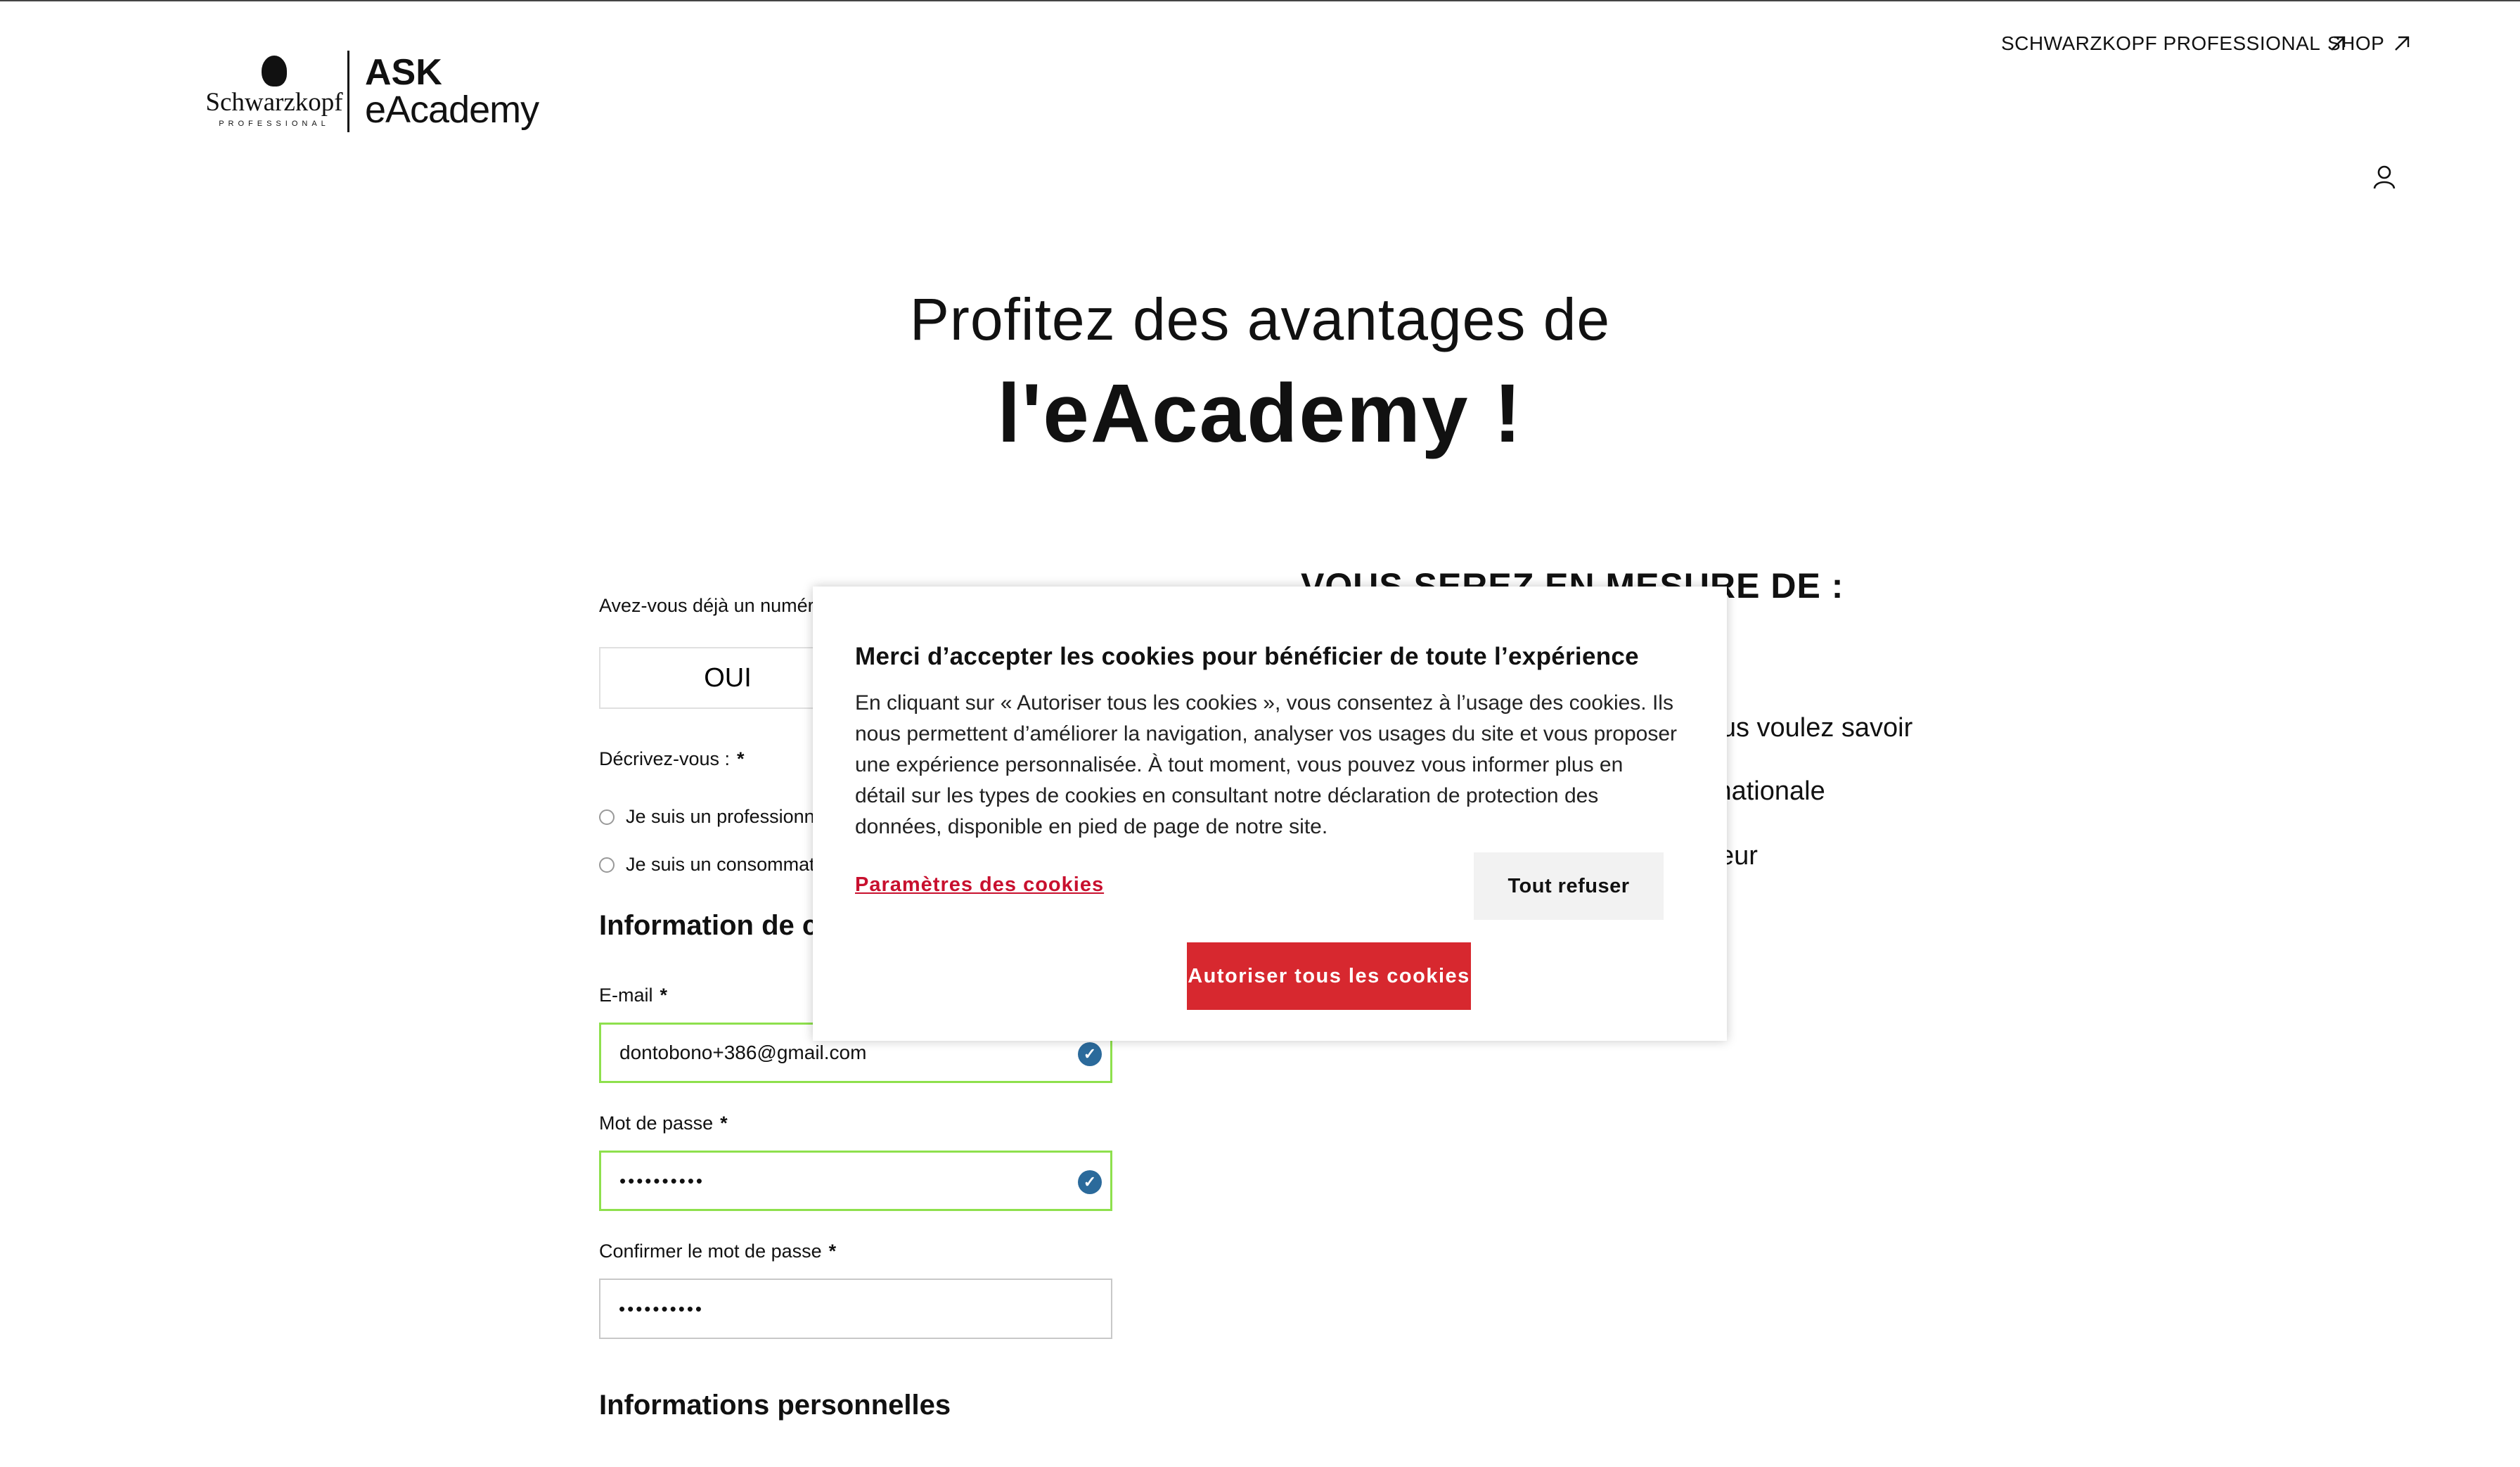 The height and width of the screenshot is (1467, 2520). Describe the element at coordinates (662, 1180) in the screenshot. I see `password-value: ••••••••••` at that location.